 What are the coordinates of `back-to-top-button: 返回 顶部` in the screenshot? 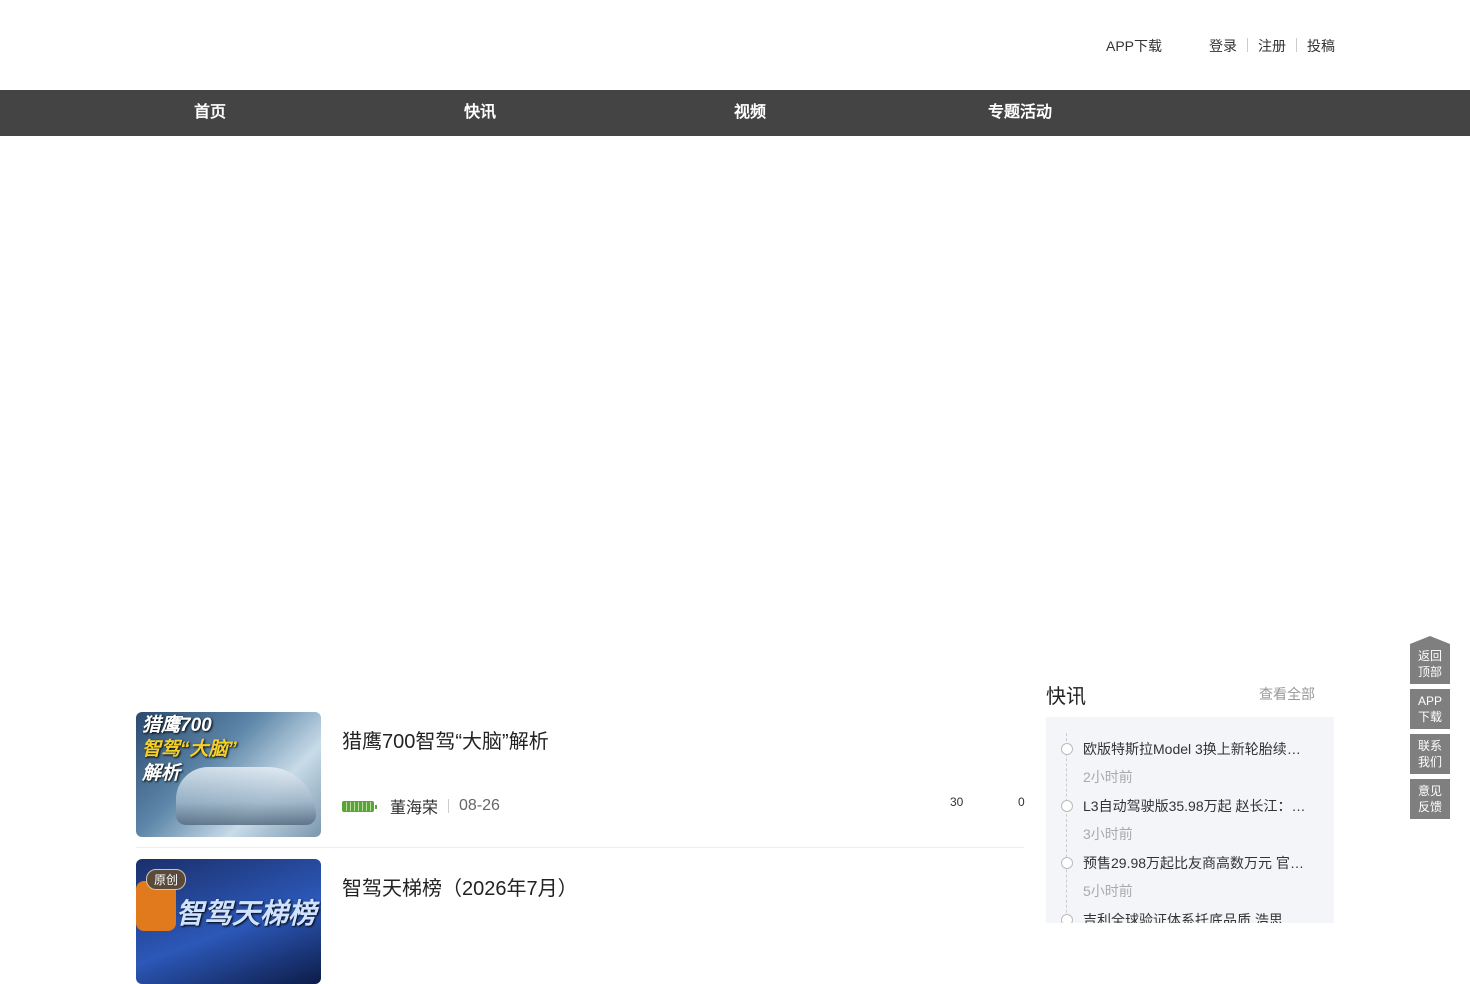 It's located at (1430, 660).